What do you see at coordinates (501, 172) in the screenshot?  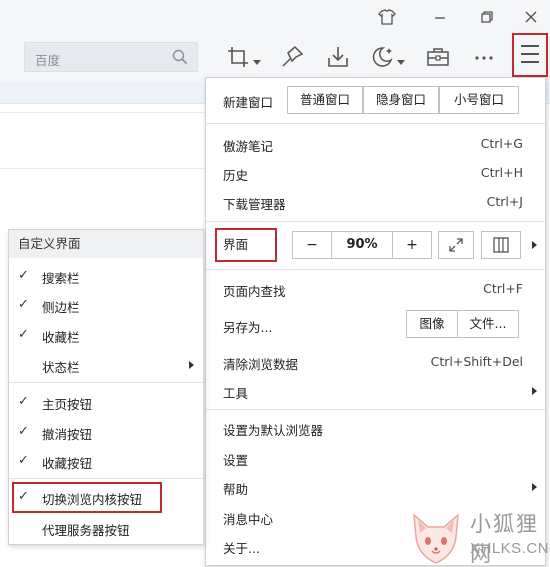 I see `shortcut-history: Ctrl+H` at bounding box center [501, 172].